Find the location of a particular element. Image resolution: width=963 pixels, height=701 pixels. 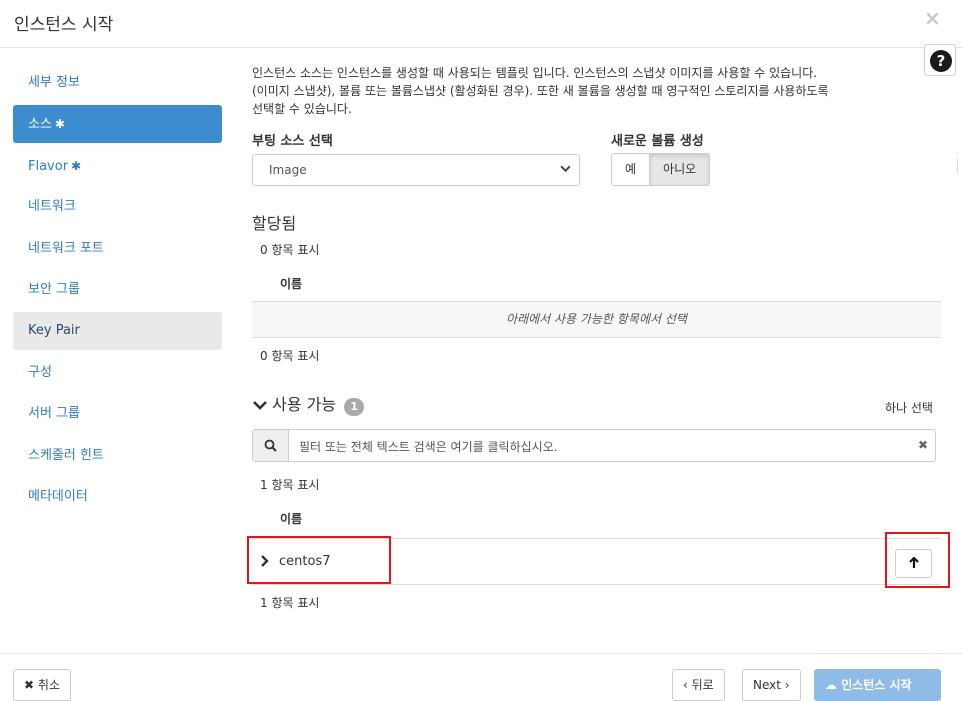

highlight-allocate-button is located at coordinates (917, 560).